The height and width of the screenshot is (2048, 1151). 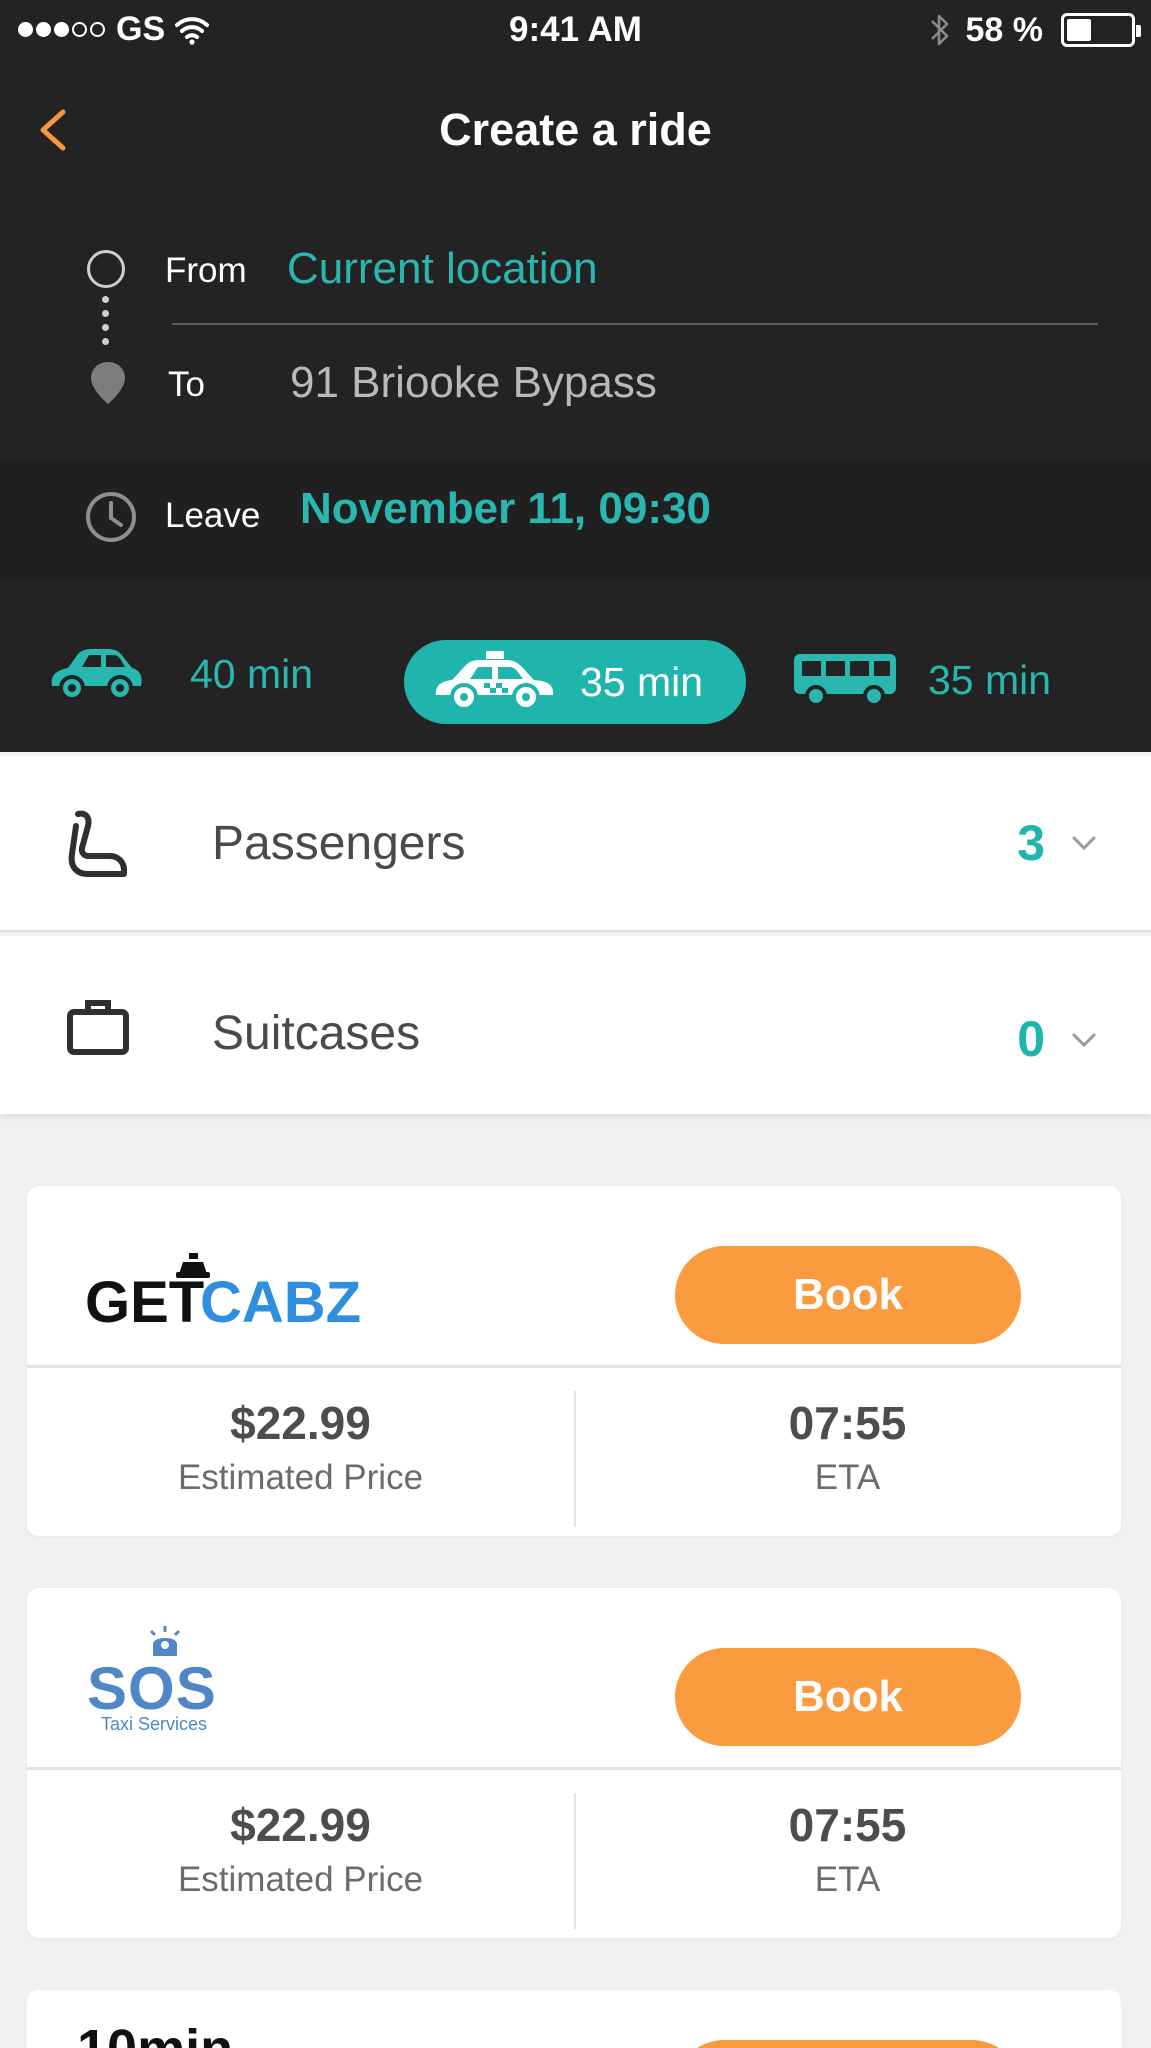 I want to click on battery-percent: 58 %, so click(x=1004, y=29).